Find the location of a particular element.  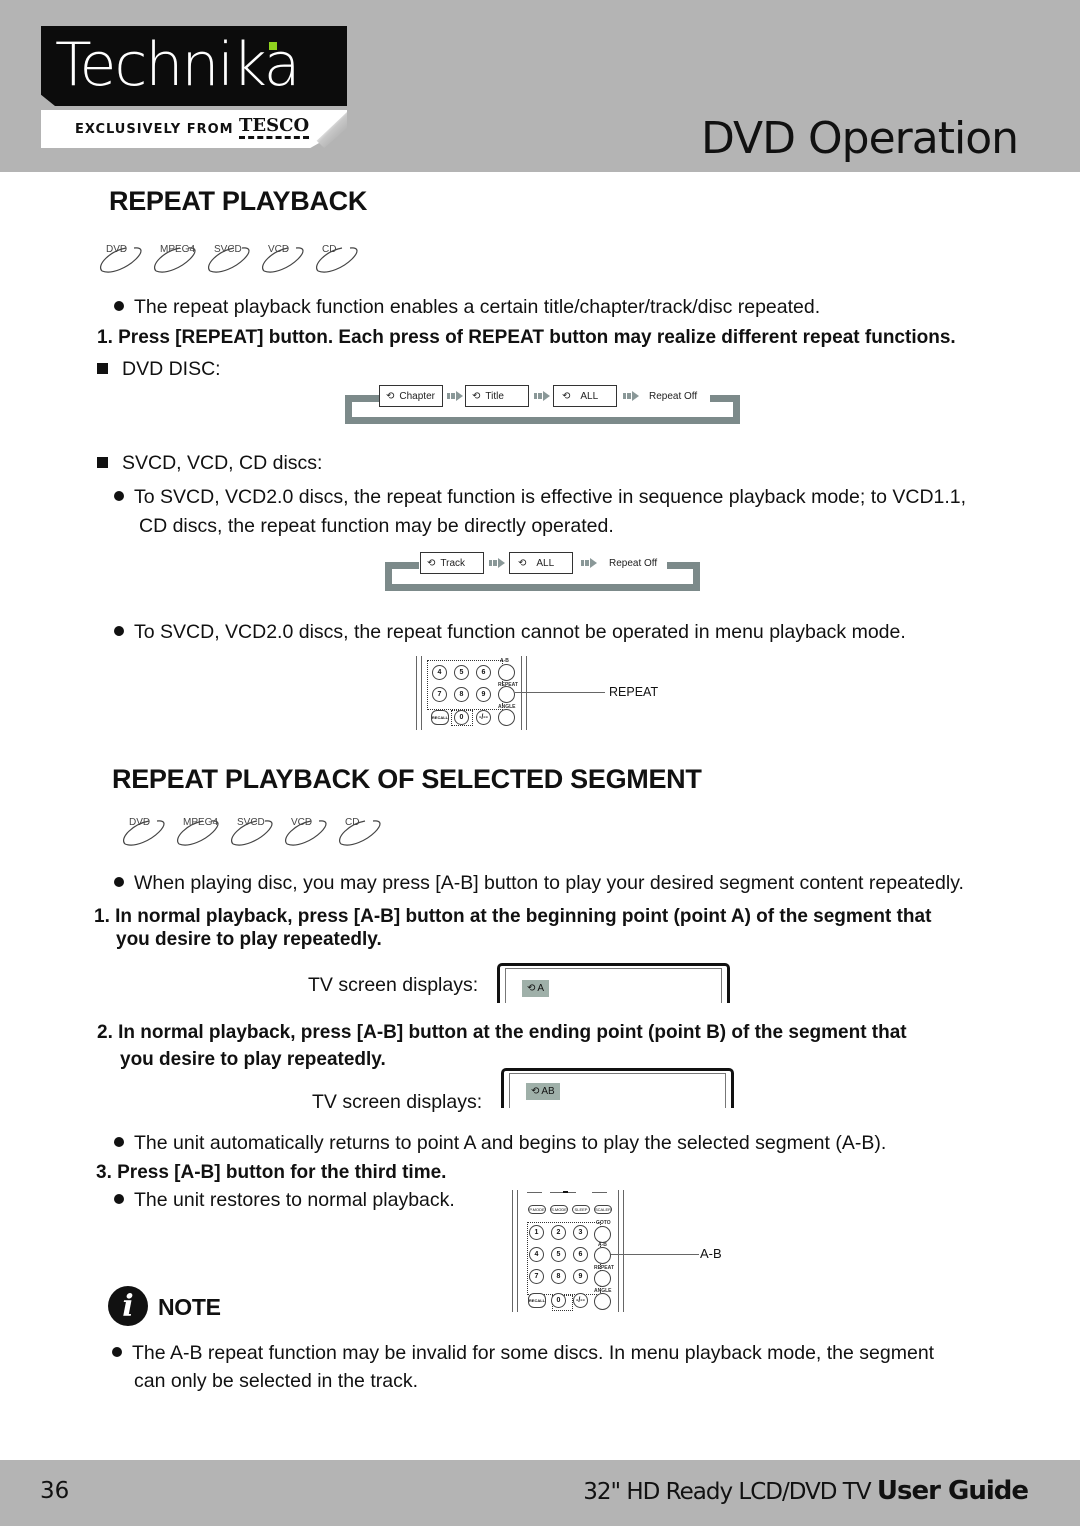

remote-key: RECALL is located at coordinates (440, 717).